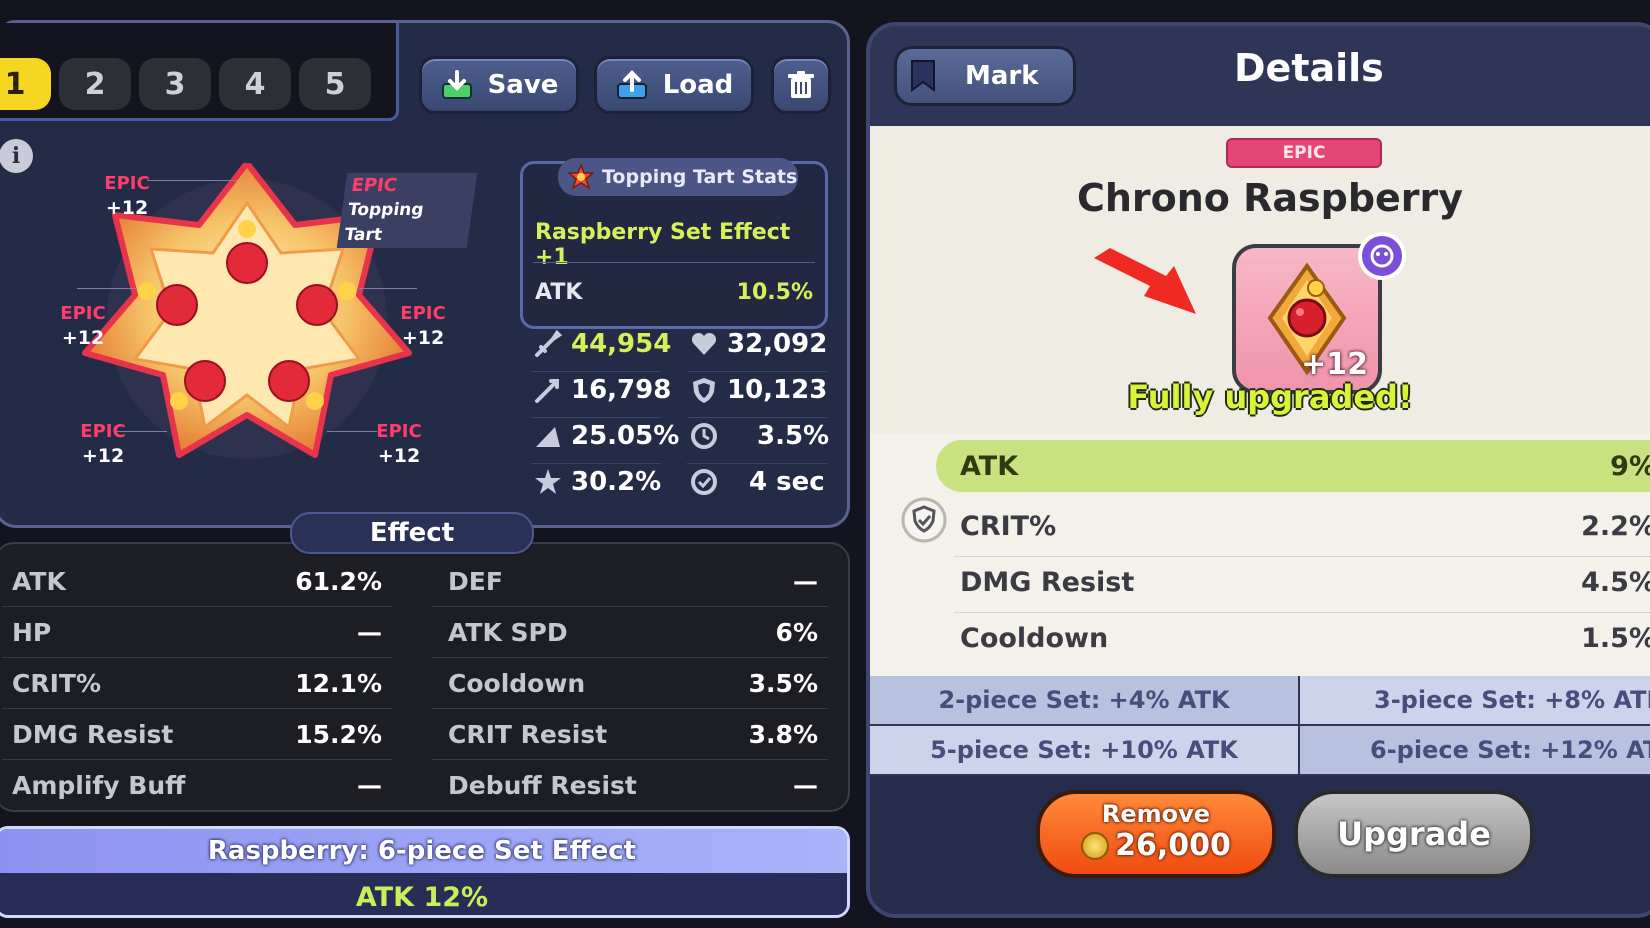 The height and width of the screenshot is (928, 1650). I want to click on delete-button, so click(801, 85).